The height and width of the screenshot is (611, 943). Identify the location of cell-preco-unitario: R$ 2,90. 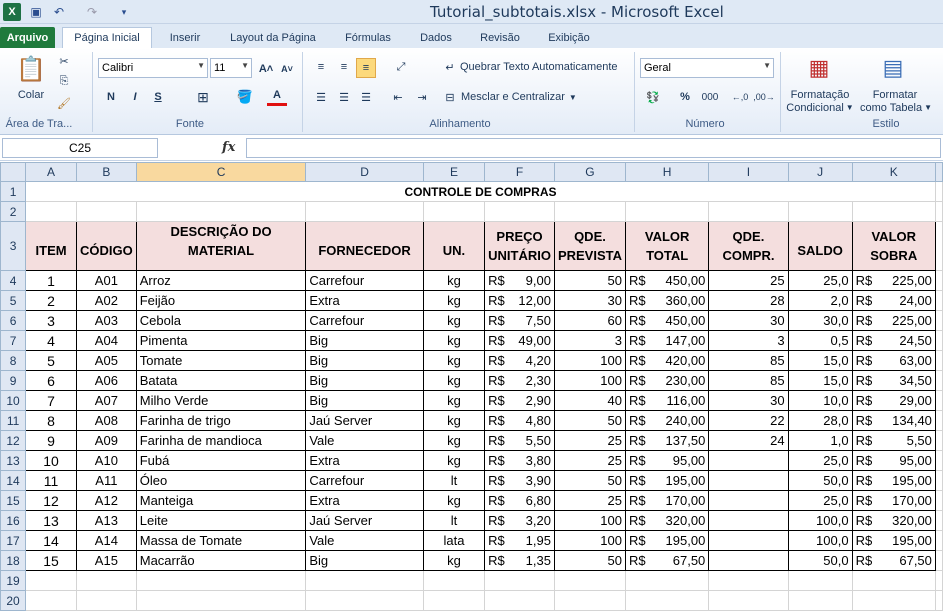
(519, 400).